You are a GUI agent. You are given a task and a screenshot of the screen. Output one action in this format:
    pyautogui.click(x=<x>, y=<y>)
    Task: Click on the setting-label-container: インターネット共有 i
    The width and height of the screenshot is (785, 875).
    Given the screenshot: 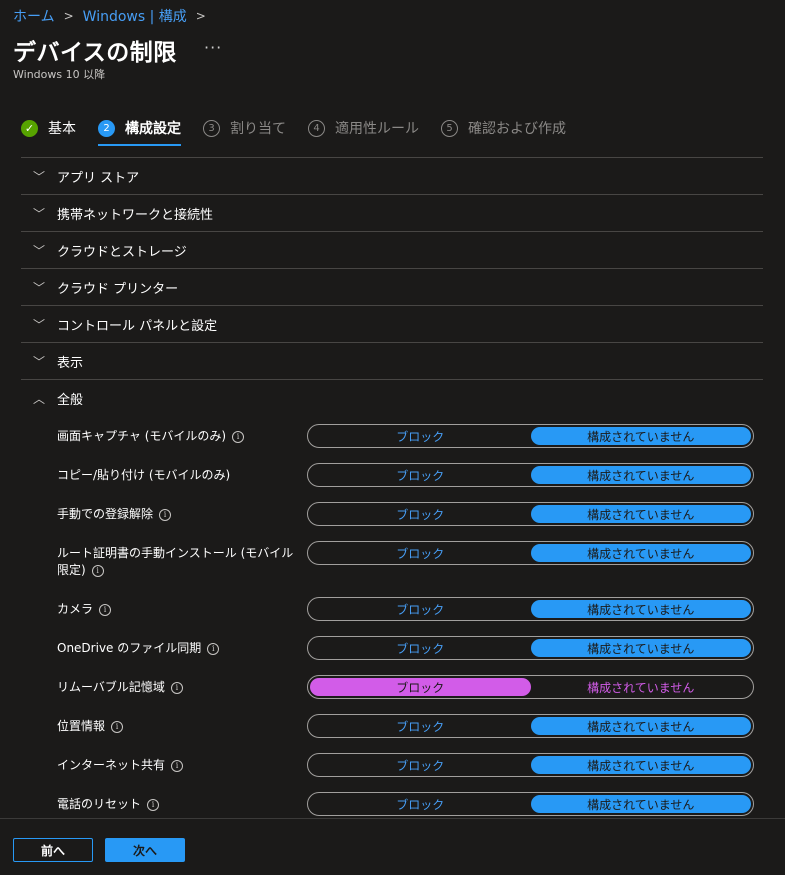 What is the action you would take?
    pyautogui.click(x=177, y=765)
    